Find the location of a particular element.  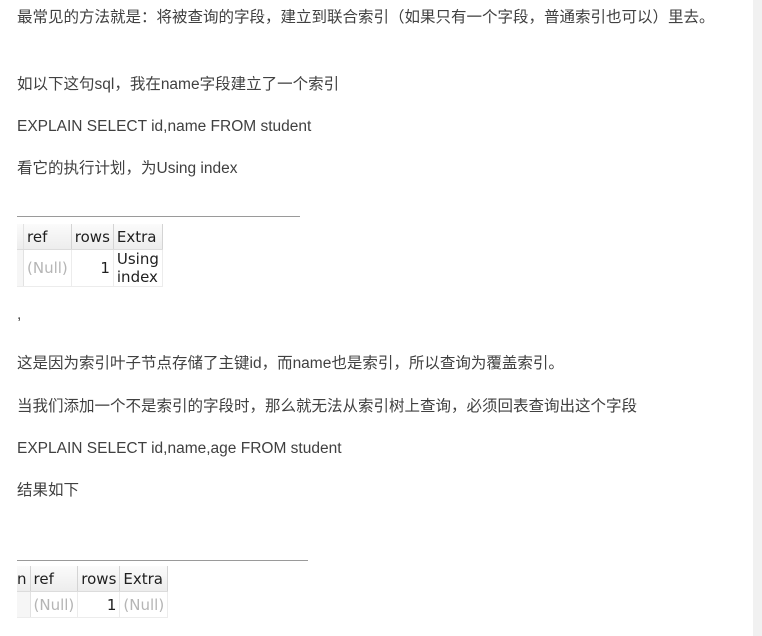

stray-comma: , is located at coordinates (19, 314).